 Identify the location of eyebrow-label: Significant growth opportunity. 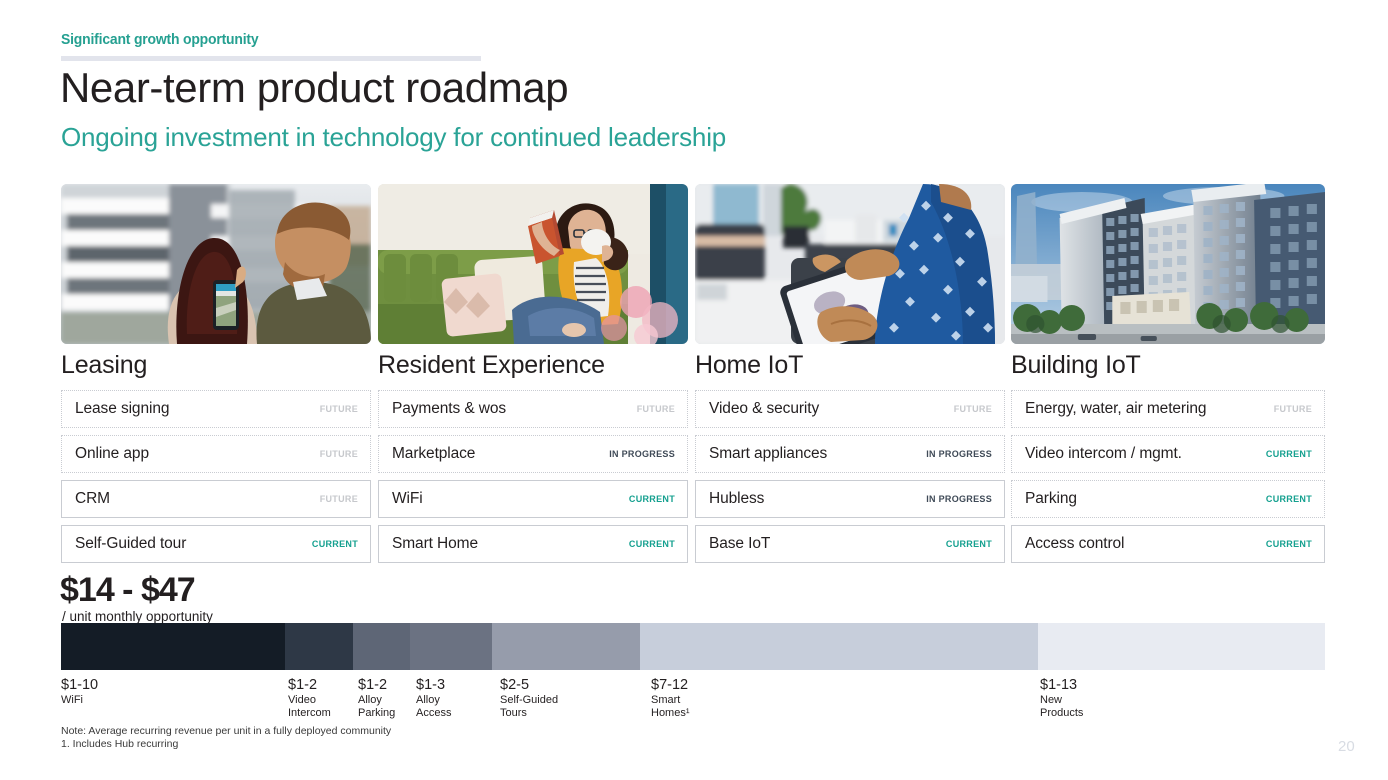
(160, 39).